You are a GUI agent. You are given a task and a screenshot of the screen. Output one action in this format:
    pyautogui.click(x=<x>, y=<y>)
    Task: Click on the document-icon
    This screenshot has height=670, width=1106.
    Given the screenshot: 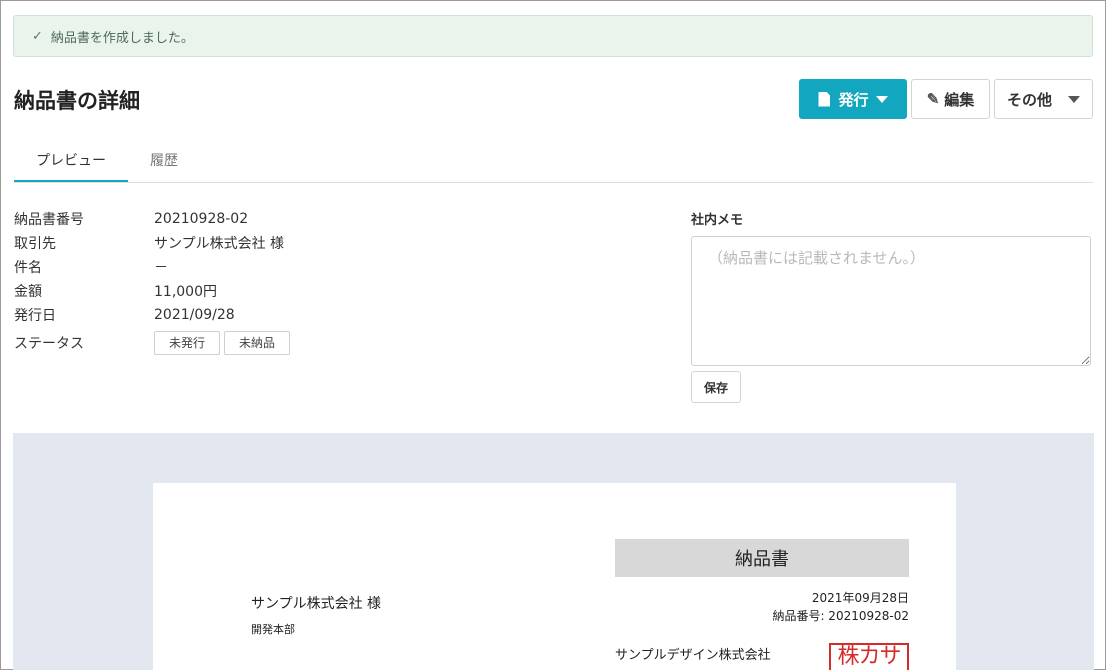 What is the action you would take?
    pyautogui.click(x=824, y=99)
    